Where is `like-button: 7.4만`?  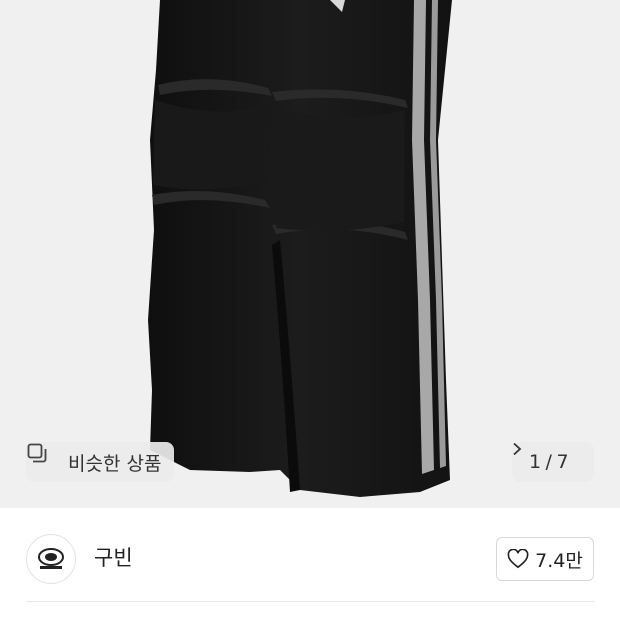
like-button: 7.4만 is located at coordinates (545, 559).